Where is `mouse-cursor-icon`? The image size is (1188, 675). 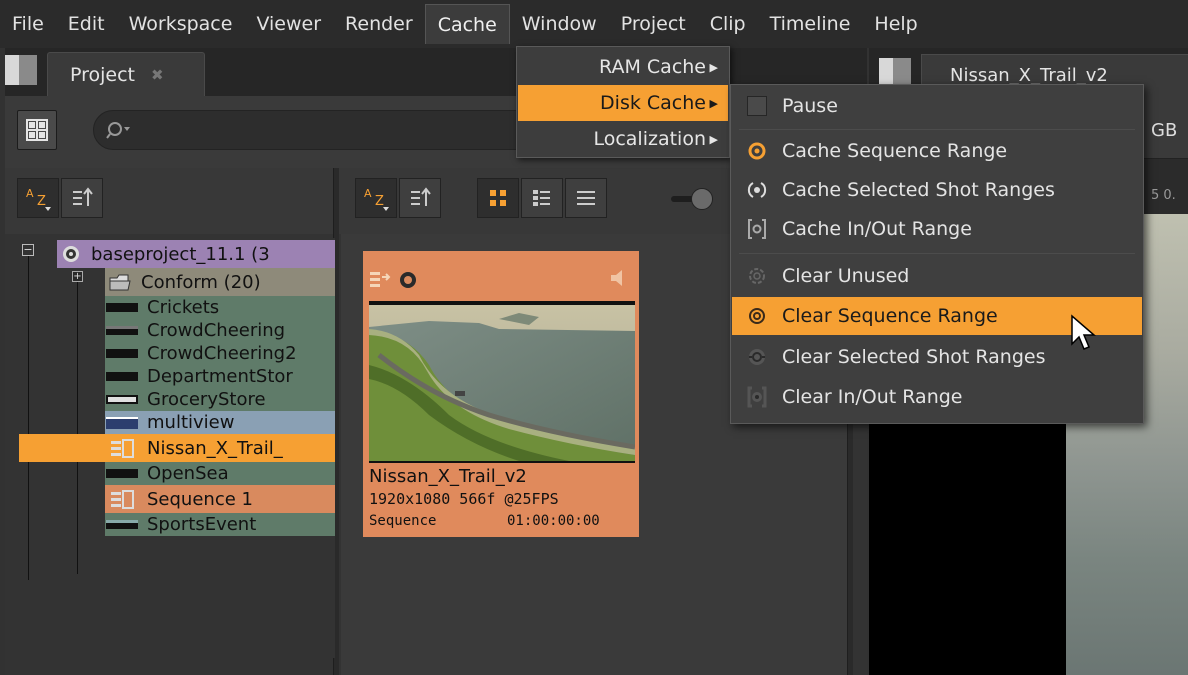
mouse-cursor-icon is located at coordinates (1084, 332).